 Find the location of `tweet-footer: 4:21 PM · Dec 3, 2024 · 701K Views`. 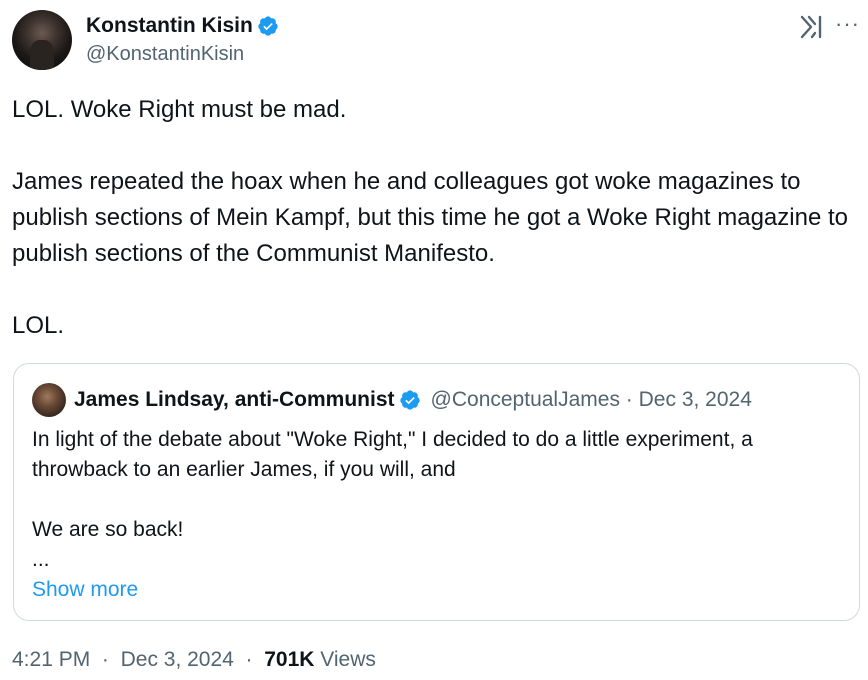

tweet-footer: 4:21 PM · Dec 3, 2024 · 701K Views is located at coordinates (194, 660).